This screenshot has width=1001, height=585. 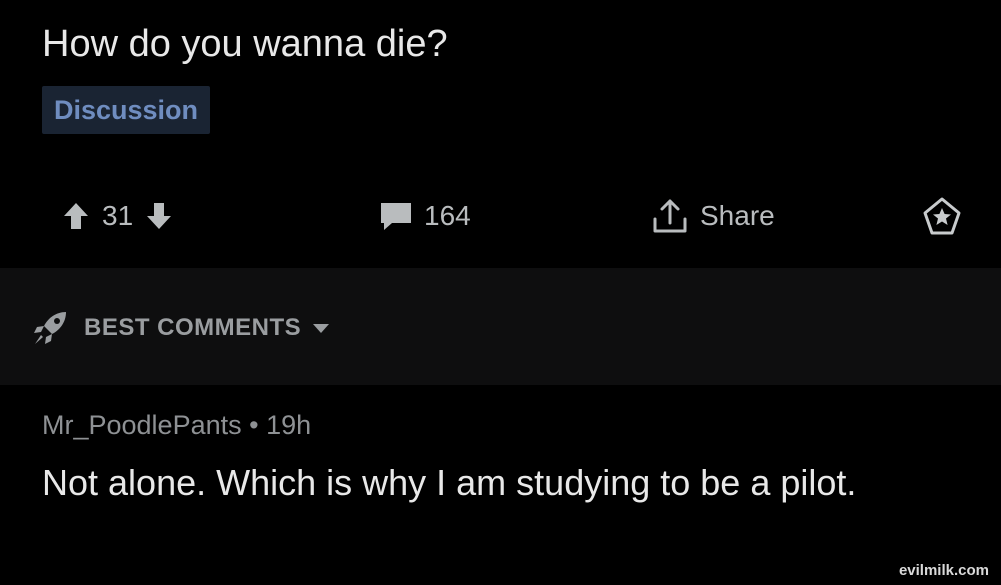 What do you see at coordinates (159, 216) in the screenshot?
I see `arrow-down-icon` at bounding box center [159, 216].